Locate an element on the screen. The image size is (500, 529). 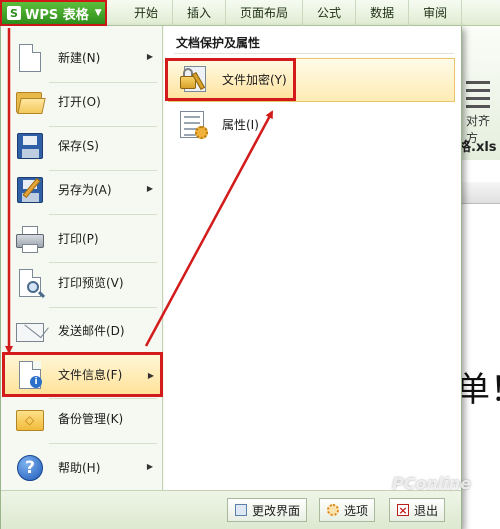
menu-item-label: 打开(O) is located at coordinates (79, 102).